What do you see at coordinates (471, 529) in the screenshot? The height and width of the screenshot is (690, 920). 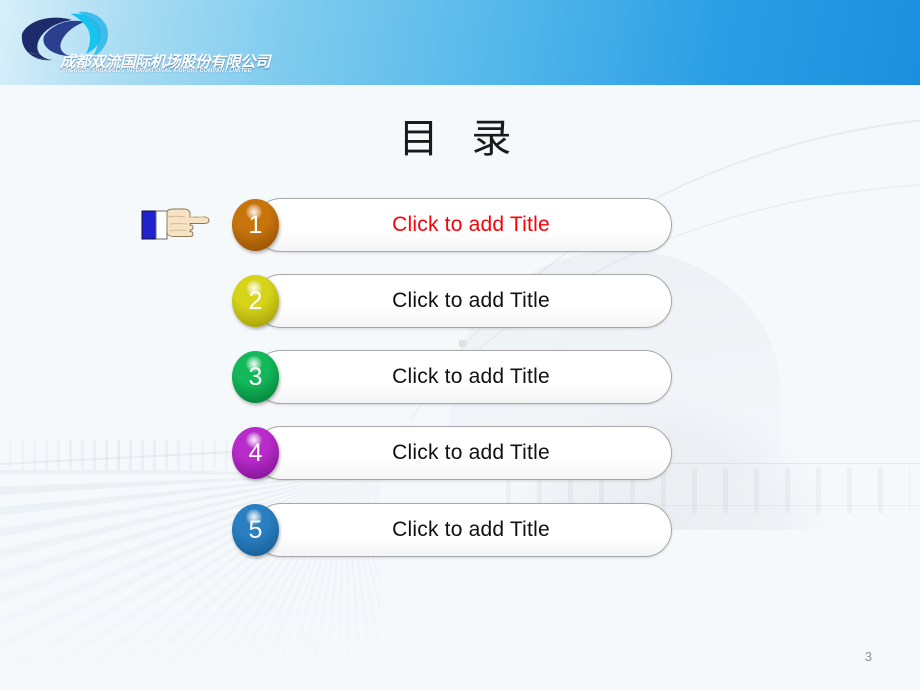 I see `contents-label-5: Click to add Title` at bounding box center [471, 529].